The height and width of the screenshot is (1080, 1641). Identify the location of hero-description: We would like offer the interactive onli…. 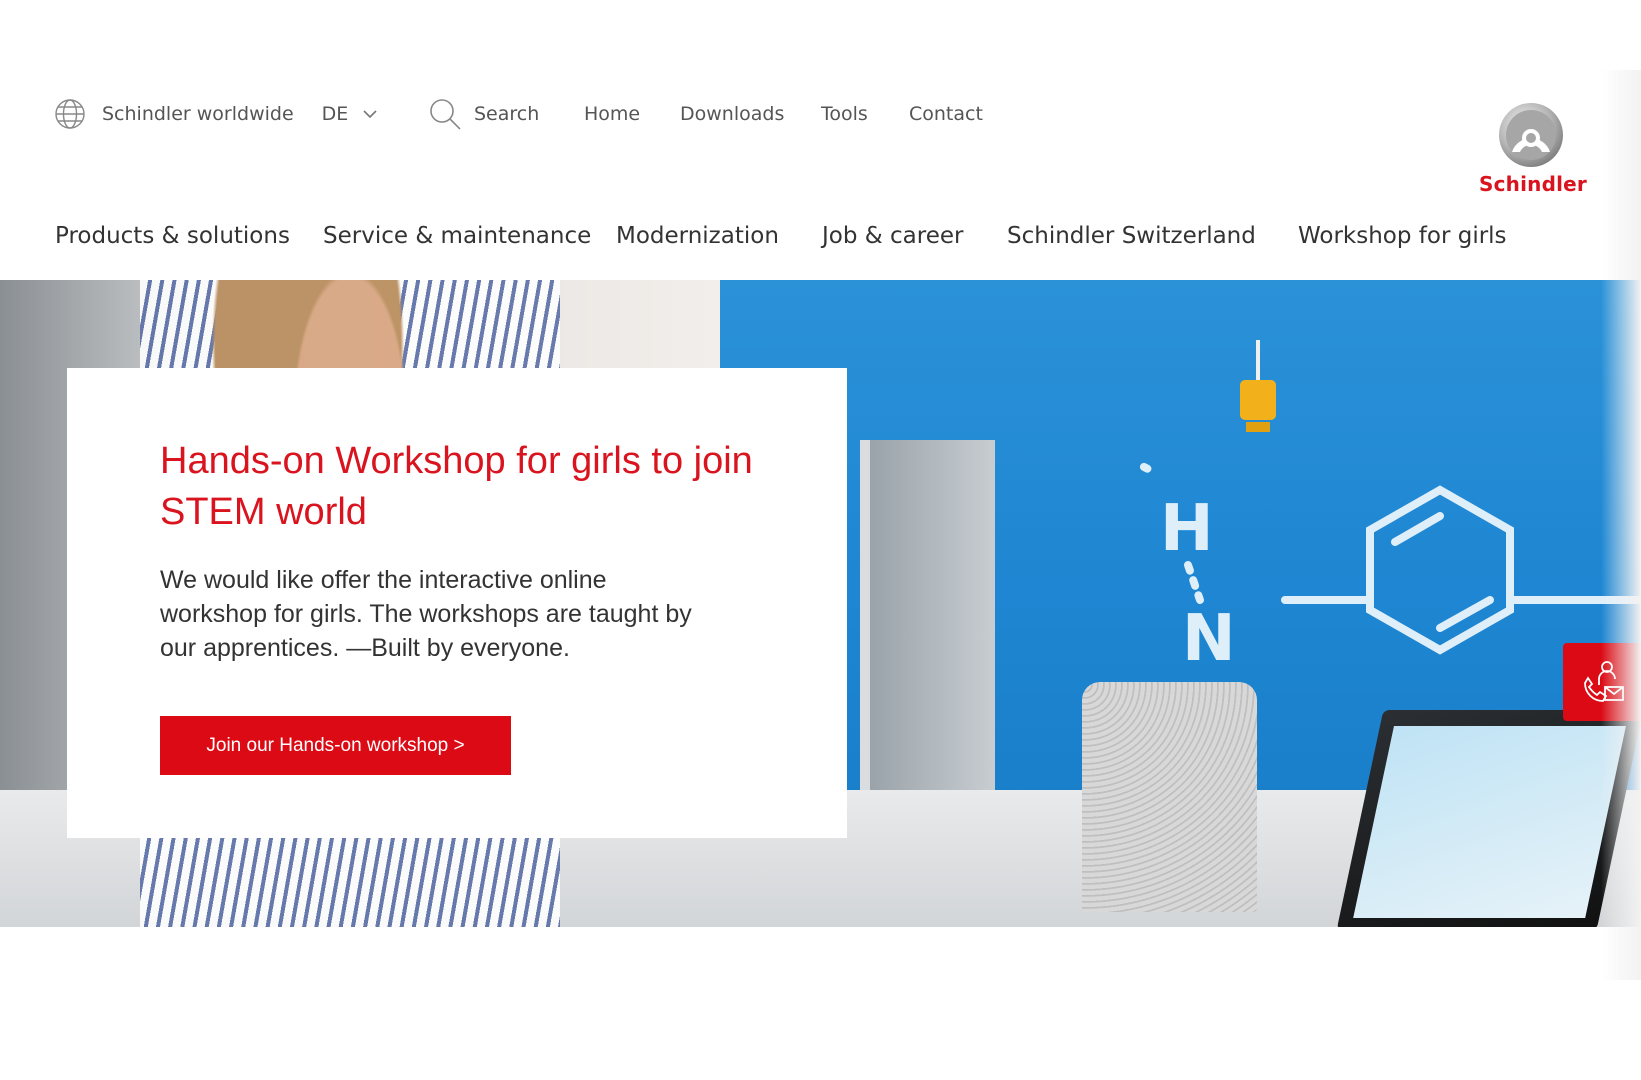
(426, 614).